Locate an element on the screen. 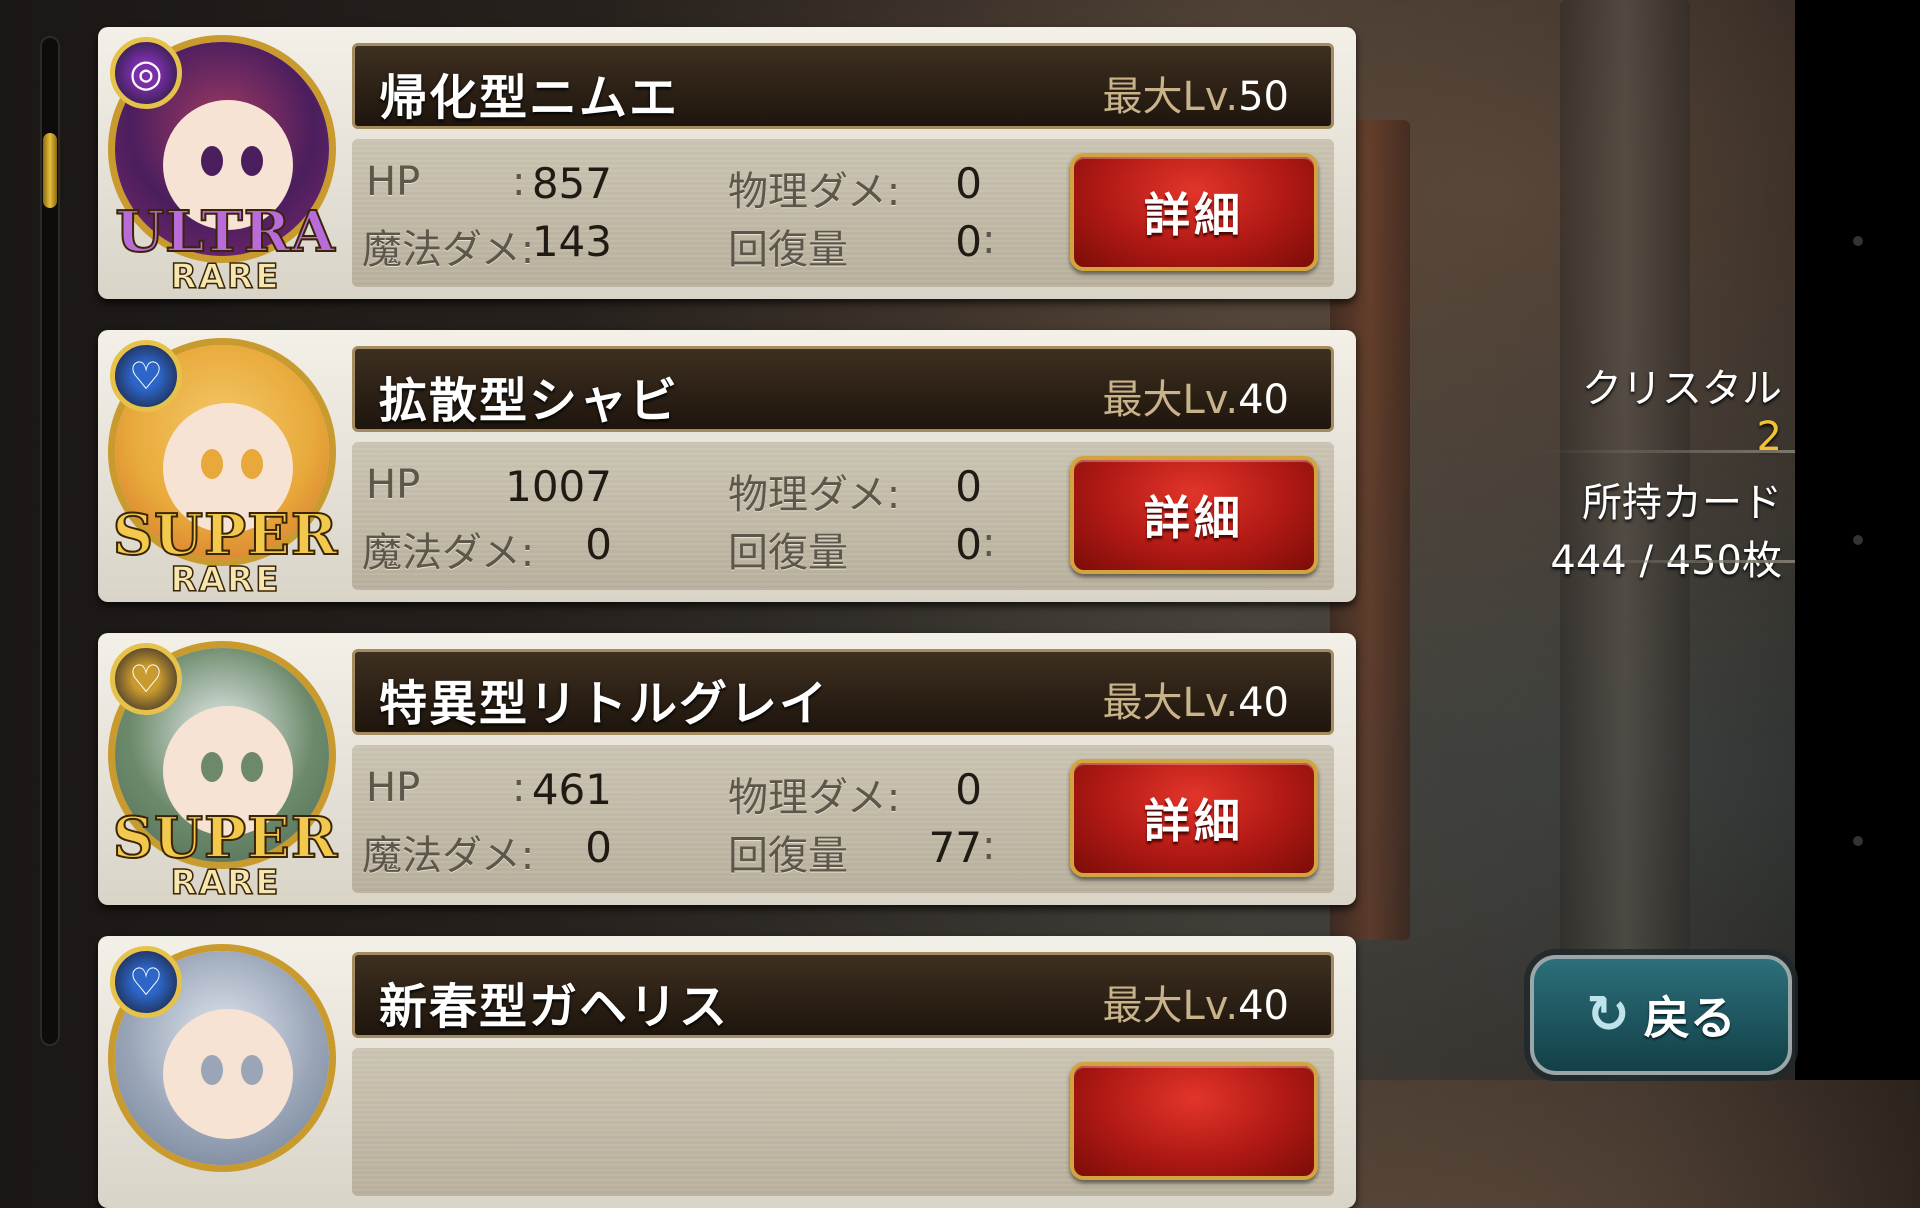 The width and height of the screenshot is (1920, 1208). crystal-info: クリスタル 2 is located at coordinates (1651, 408).